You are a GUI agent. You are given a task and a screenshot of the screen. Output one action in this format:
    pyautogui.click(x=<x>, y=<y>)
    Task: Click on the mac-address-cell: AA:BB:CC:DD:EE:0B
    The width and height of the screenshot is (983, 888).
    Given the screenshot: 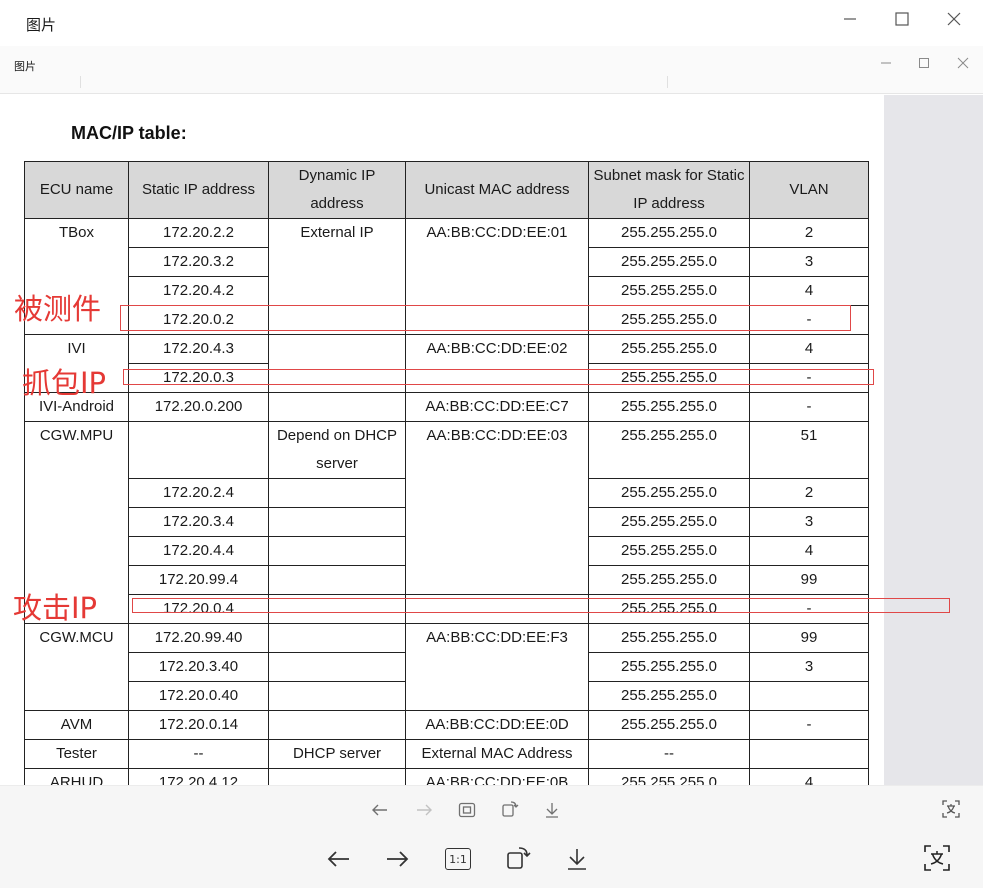 What is the action you would take?
    pyautogui.click(x=497, y=776)
    